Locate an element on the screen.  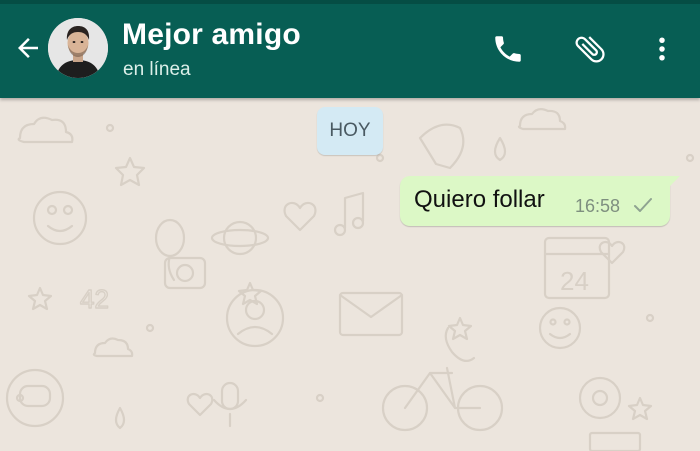
more-options-button is located at coordinates (662, 49).